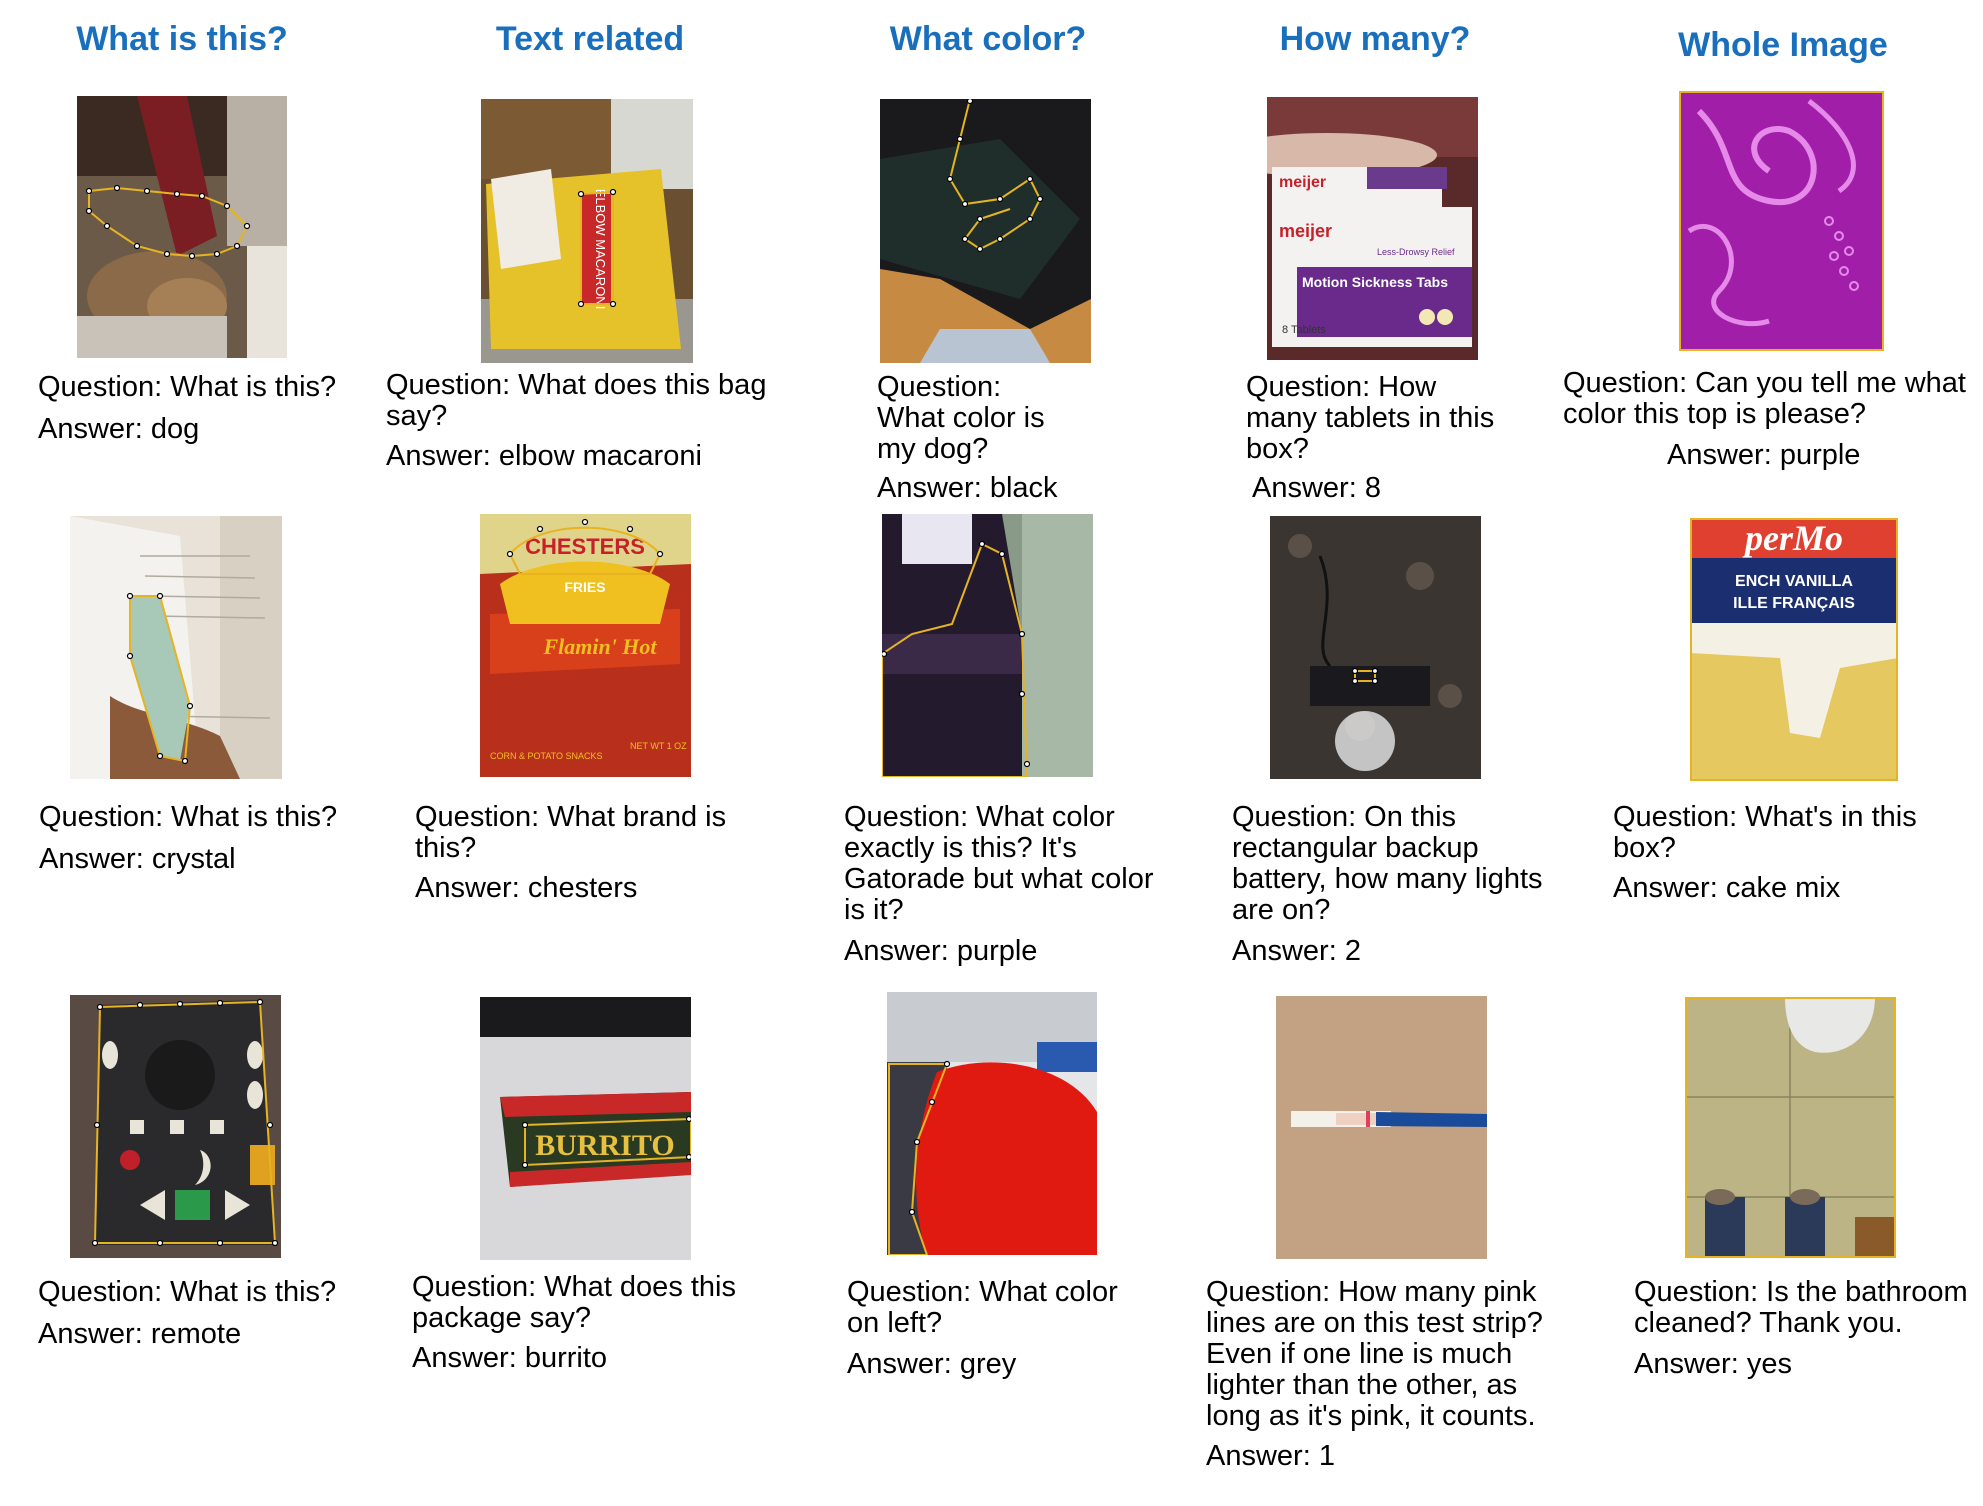 This screenshot has width=1983, height=1506. Describe the element at coordinates (1713, 1364) in the screenshot. I see `answer-text: Answer: yes` at that location.